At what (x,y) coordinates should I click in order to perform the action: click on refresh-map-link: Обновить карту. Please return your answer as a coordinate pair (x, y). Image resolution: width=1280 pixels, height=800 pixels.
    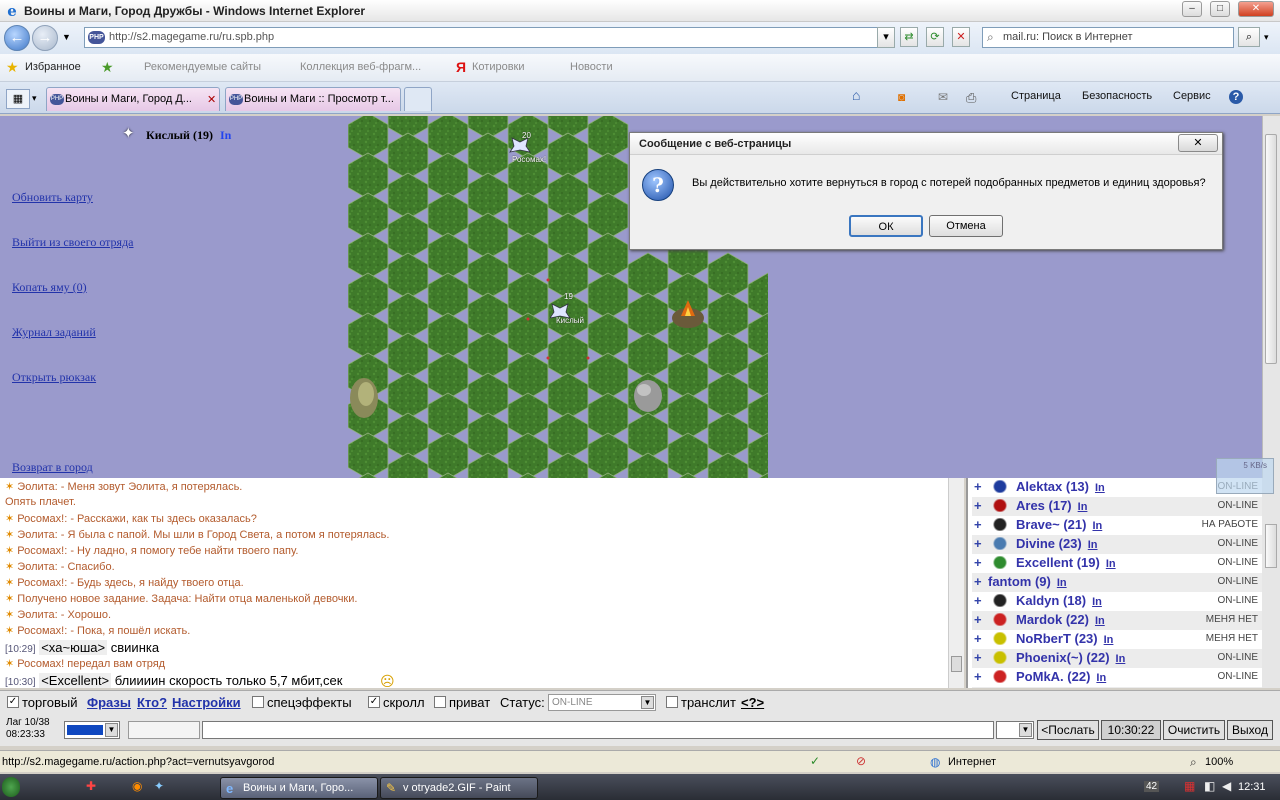
    Looking at the image, I should click on (52, 197).